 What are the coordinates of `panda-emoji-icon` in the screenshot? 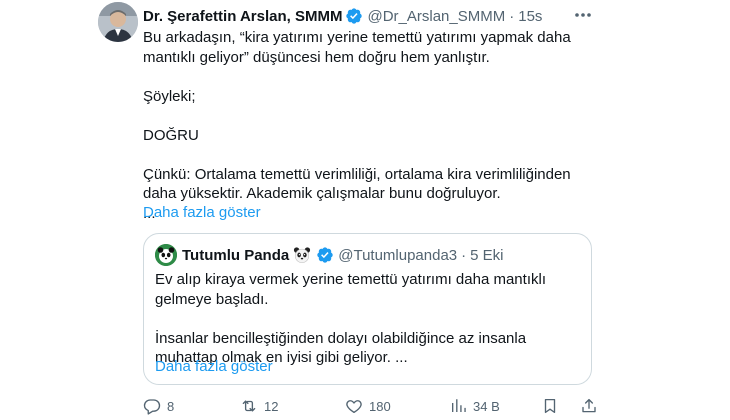 It's located at (302, 255).